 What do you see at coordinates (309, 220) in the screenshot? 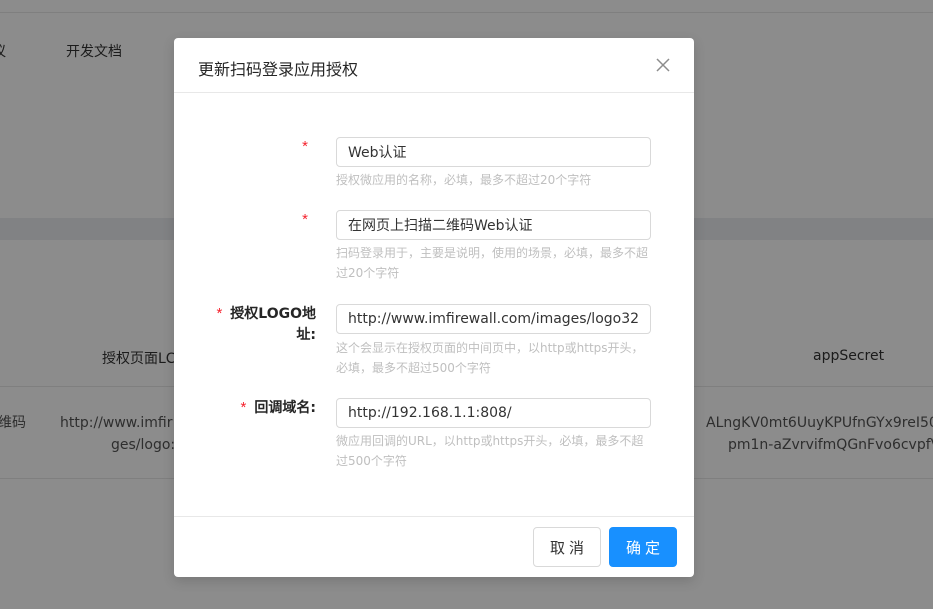
I see `field-description-label: *` at bounding box center [309, 220].